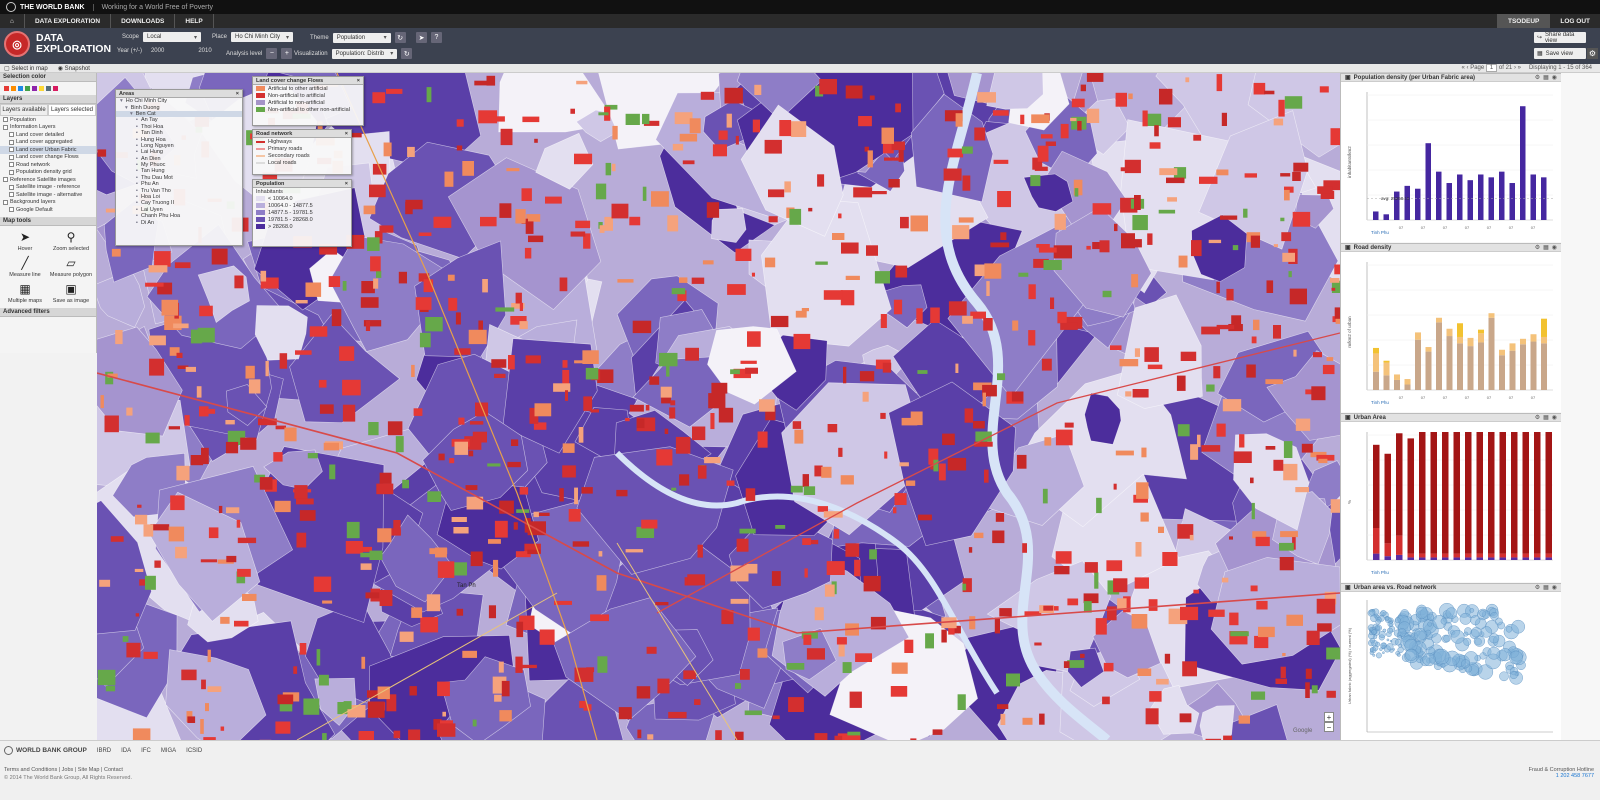 This screenshot has width=1600, height=800. Describe the element at coordinates (1523, 21) in the screenshot. I see `nav-user: TSODEUP` at that location.